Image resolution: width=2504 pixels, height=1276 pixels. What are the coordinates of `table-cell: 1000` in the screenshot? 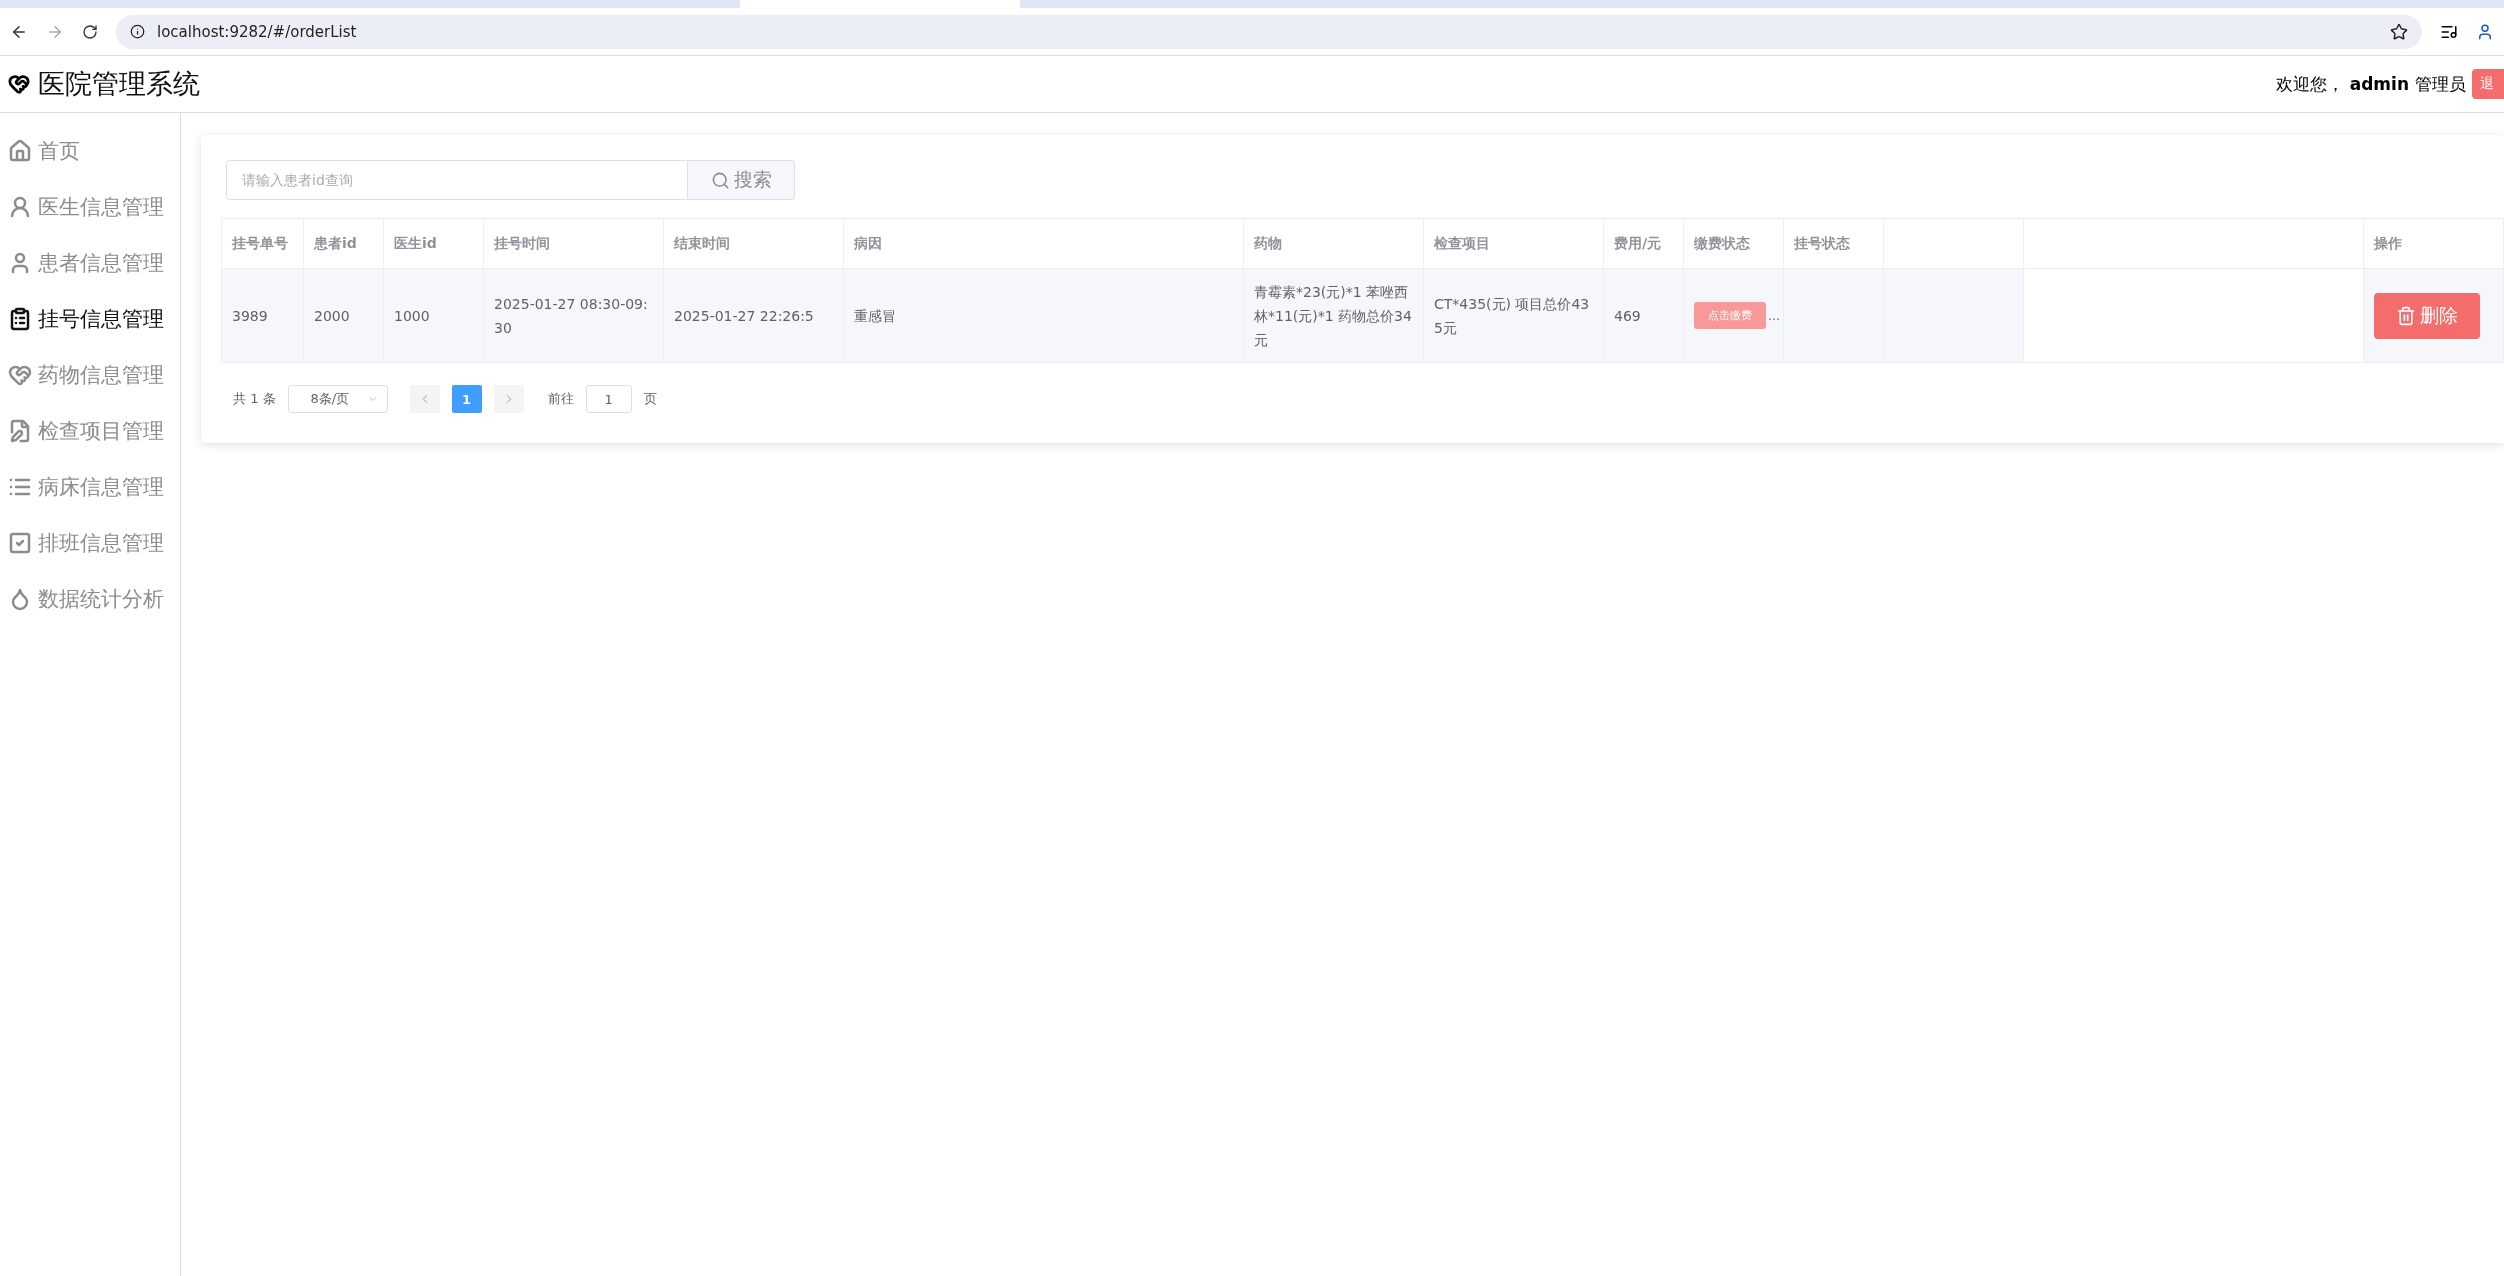 It's located at (434, 316).